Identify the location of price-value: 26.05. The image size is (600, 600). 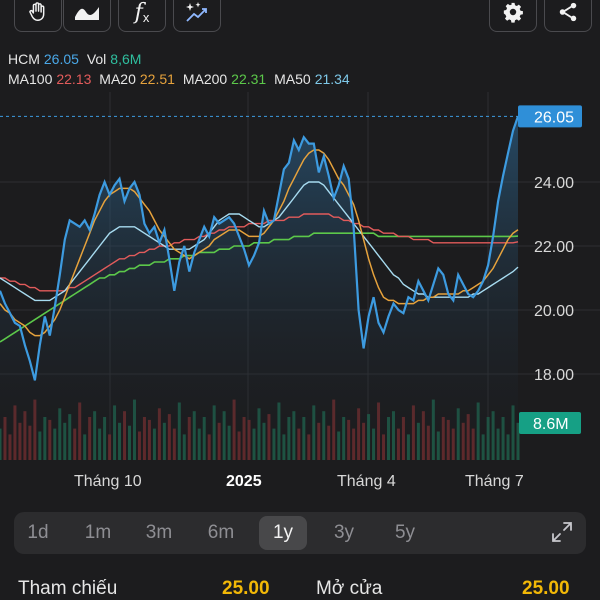
(61, 59).